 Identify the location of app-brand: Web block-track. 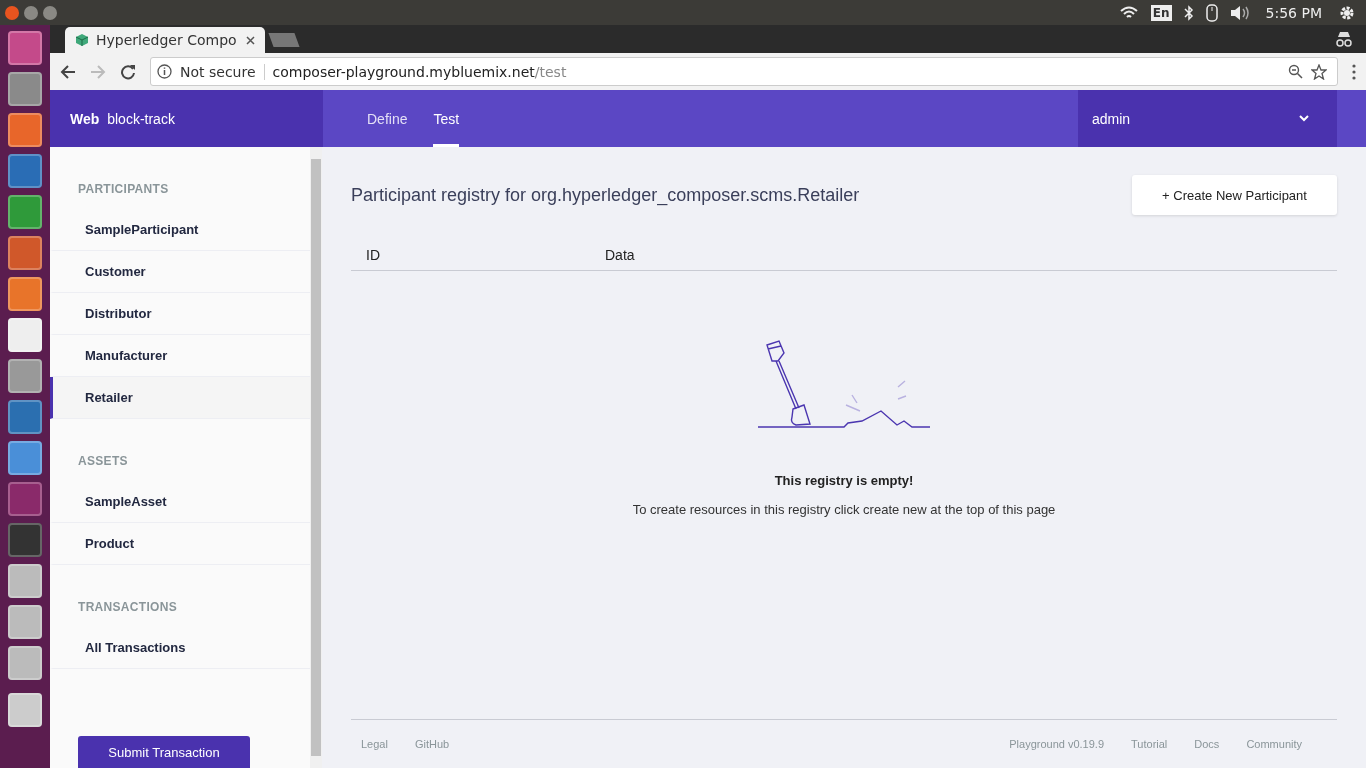
(186, 118).